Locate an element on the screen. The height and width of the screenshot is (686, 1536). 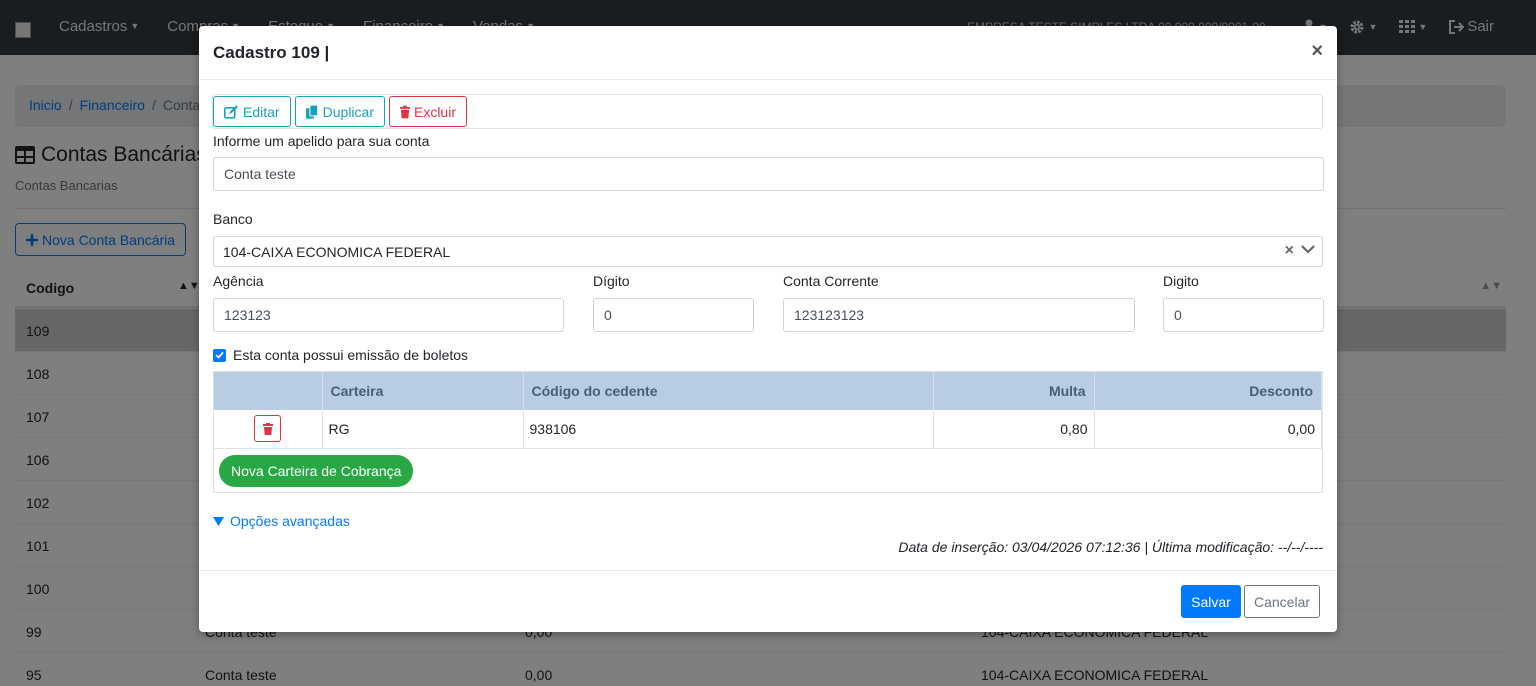
edit-button: Editar is located at coordinates (252, 111).